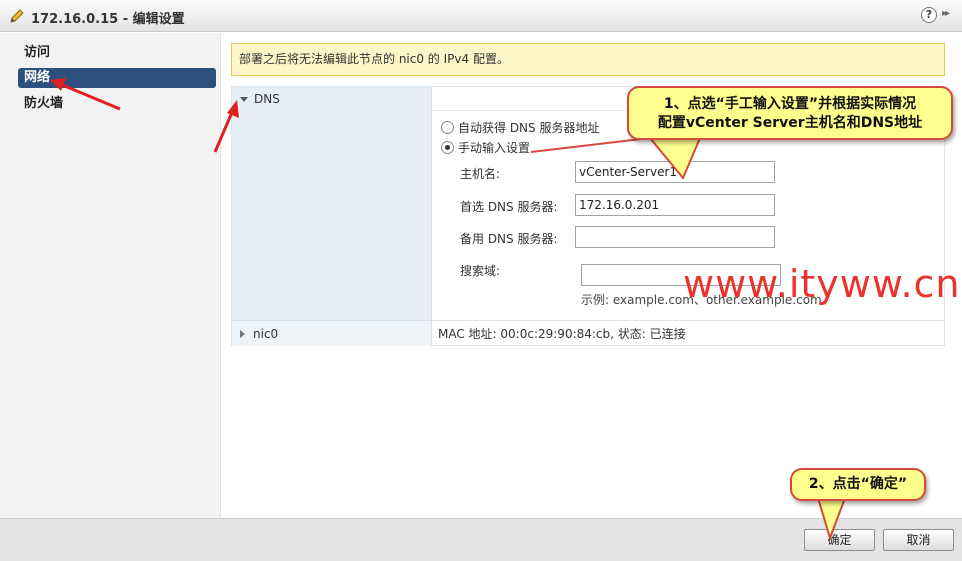 The height and width of the screenshot is (561, 962). I want to click on sidebar-item-firewall: 防火墙, so click(117, 104).